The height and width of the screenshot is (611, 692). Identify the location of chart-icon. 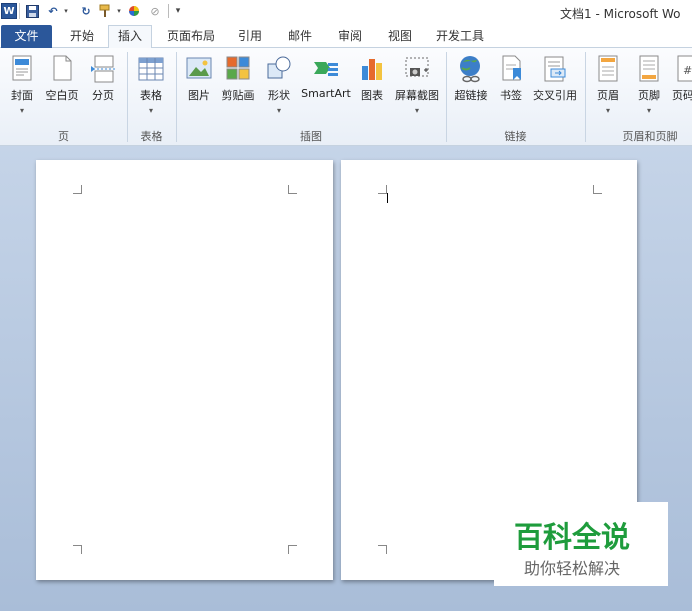
(372, 69).